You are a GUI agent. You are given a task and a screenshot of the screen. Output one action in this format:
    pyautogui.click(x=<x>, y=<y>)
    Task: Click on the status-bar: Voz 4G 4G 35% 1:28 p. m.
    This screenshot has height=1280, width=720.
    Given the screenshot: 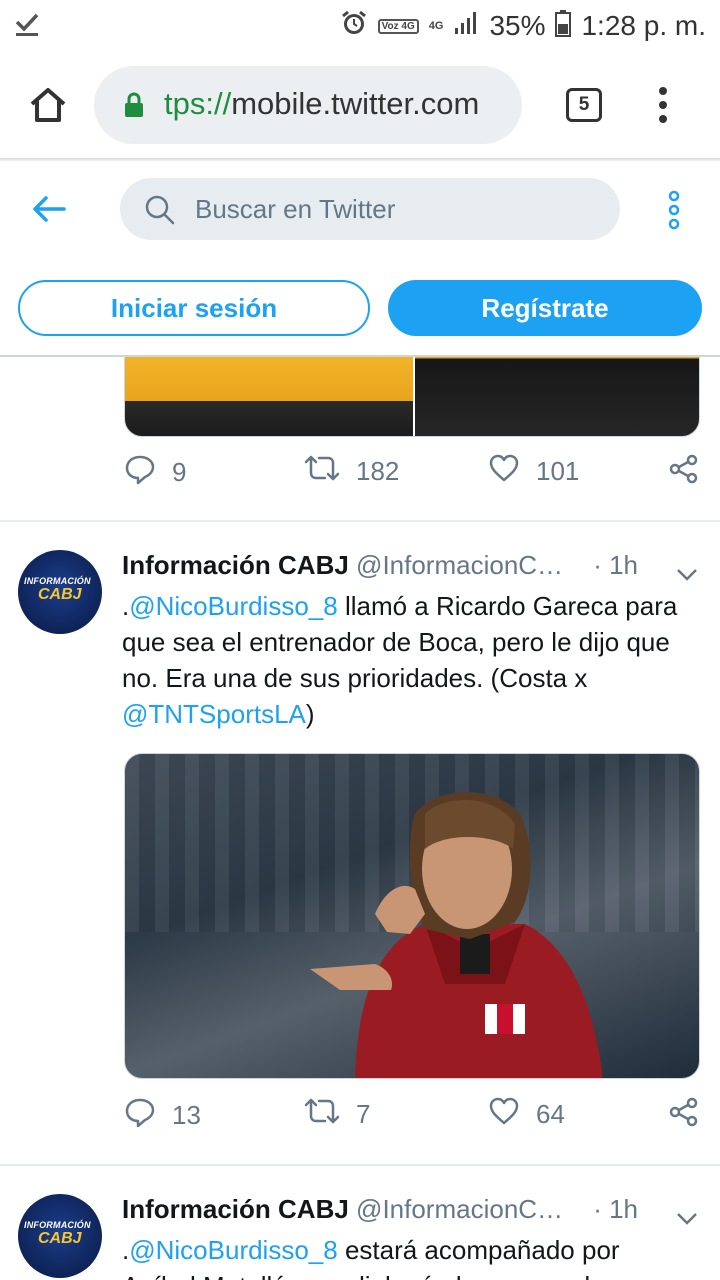 What is the action you would take?
    pyautogui.click(x=360, y=26)
    